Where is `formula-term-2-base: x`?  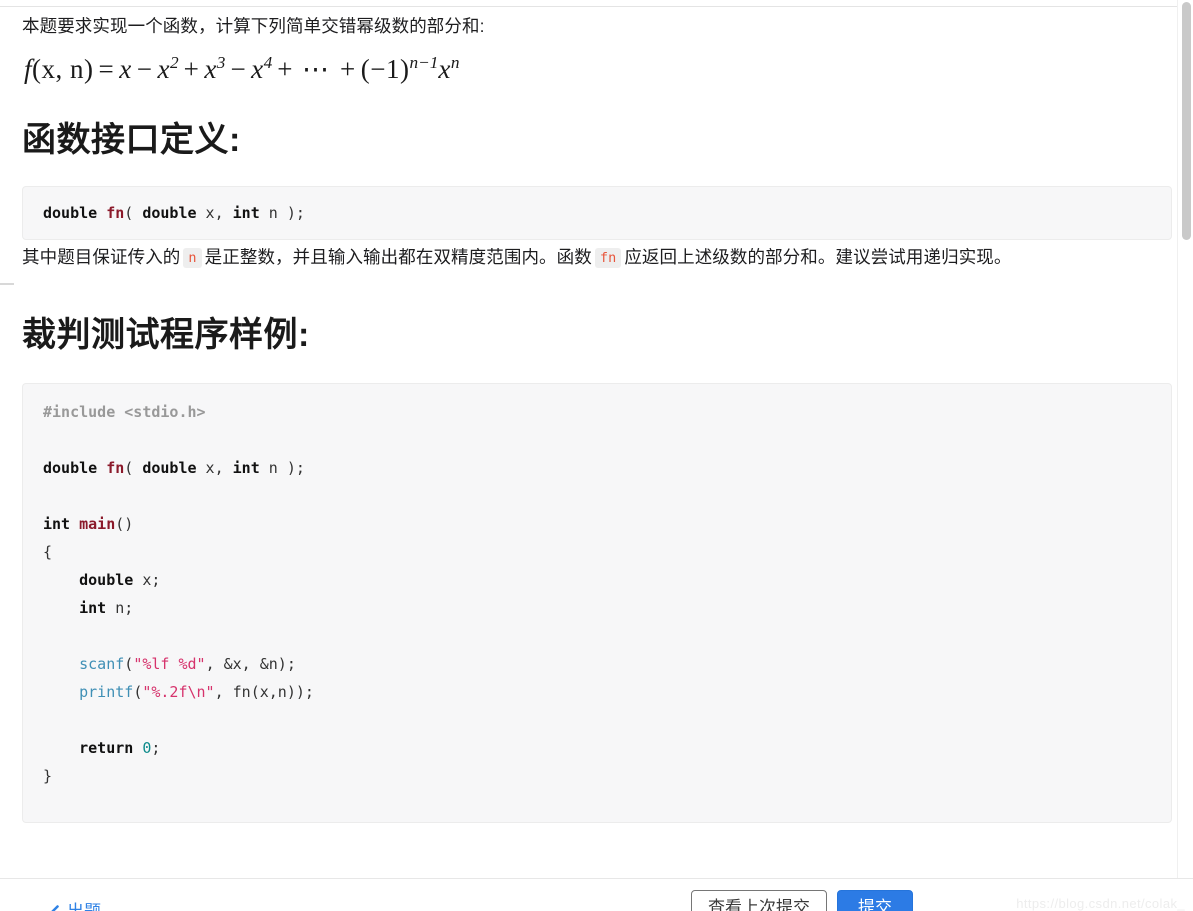
formula-term-2-base: x is located at coordinates (163, 69).